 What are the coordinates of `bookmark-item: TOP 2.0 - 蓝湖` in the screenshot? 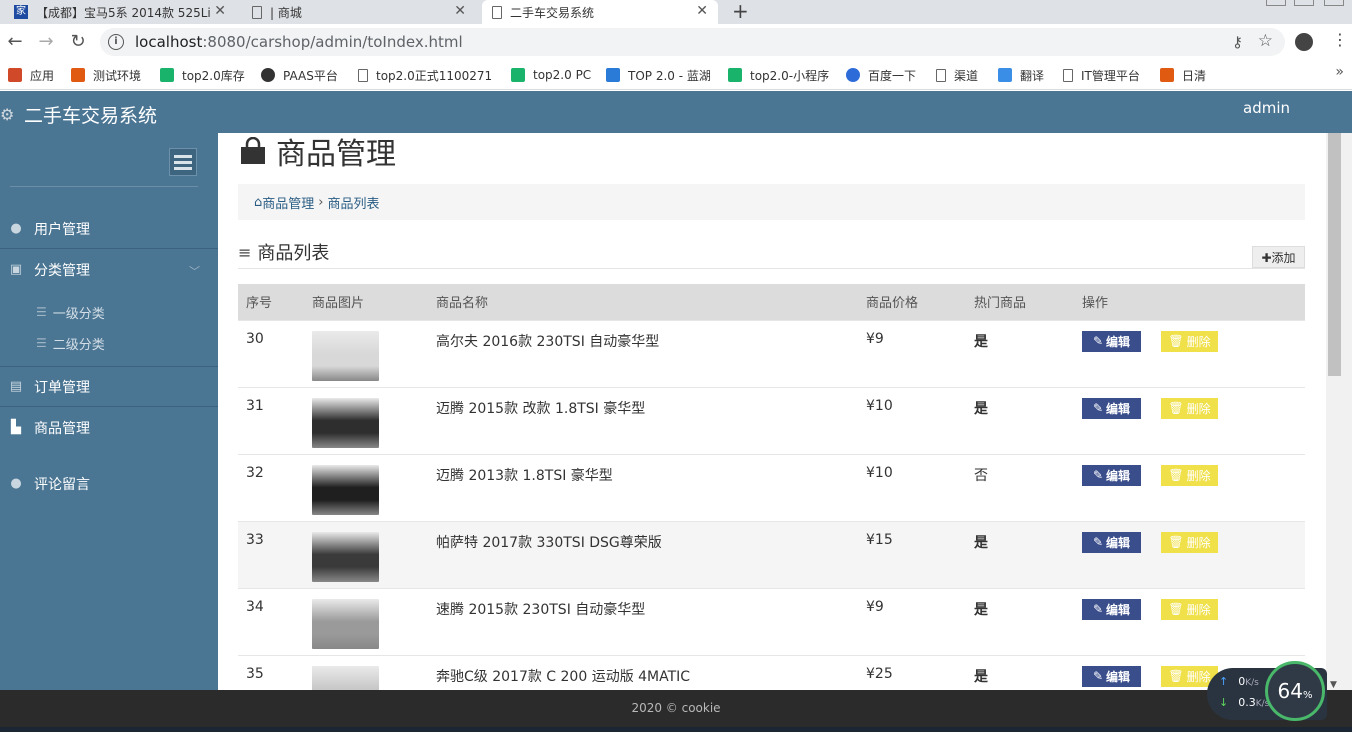 It's located at (658, 75).